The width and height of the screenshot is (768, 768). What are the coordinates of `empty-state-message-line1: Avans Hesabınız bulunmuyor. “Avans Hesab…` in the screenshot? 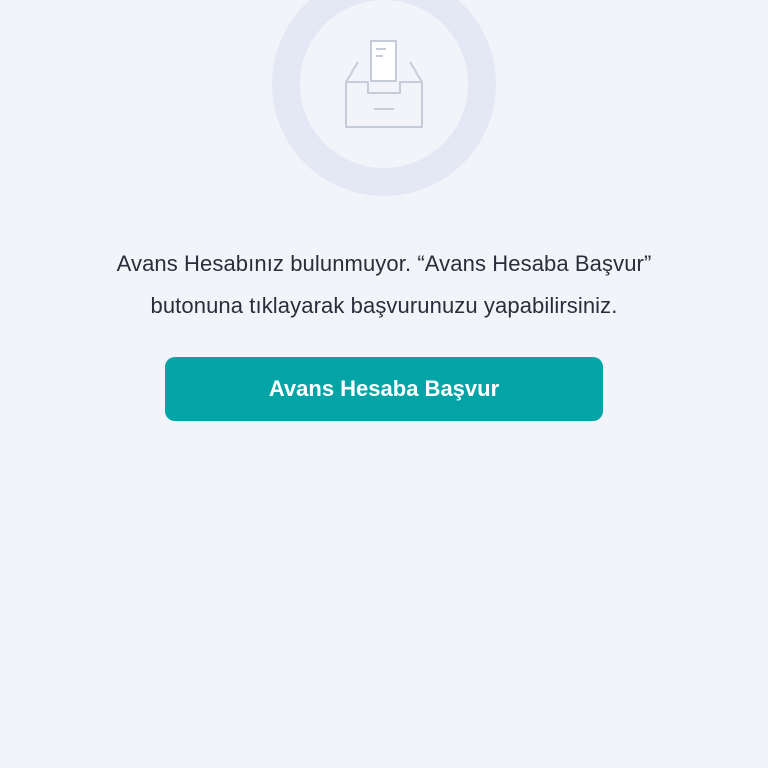 It's located at (384, 263).